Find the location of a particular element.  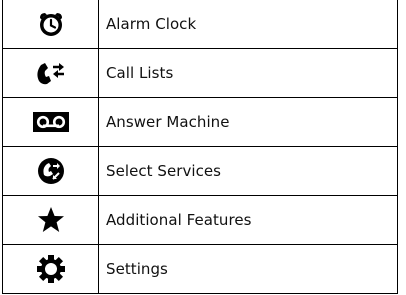

menu-item-label: Select Services is located at coordinates (248, 170).